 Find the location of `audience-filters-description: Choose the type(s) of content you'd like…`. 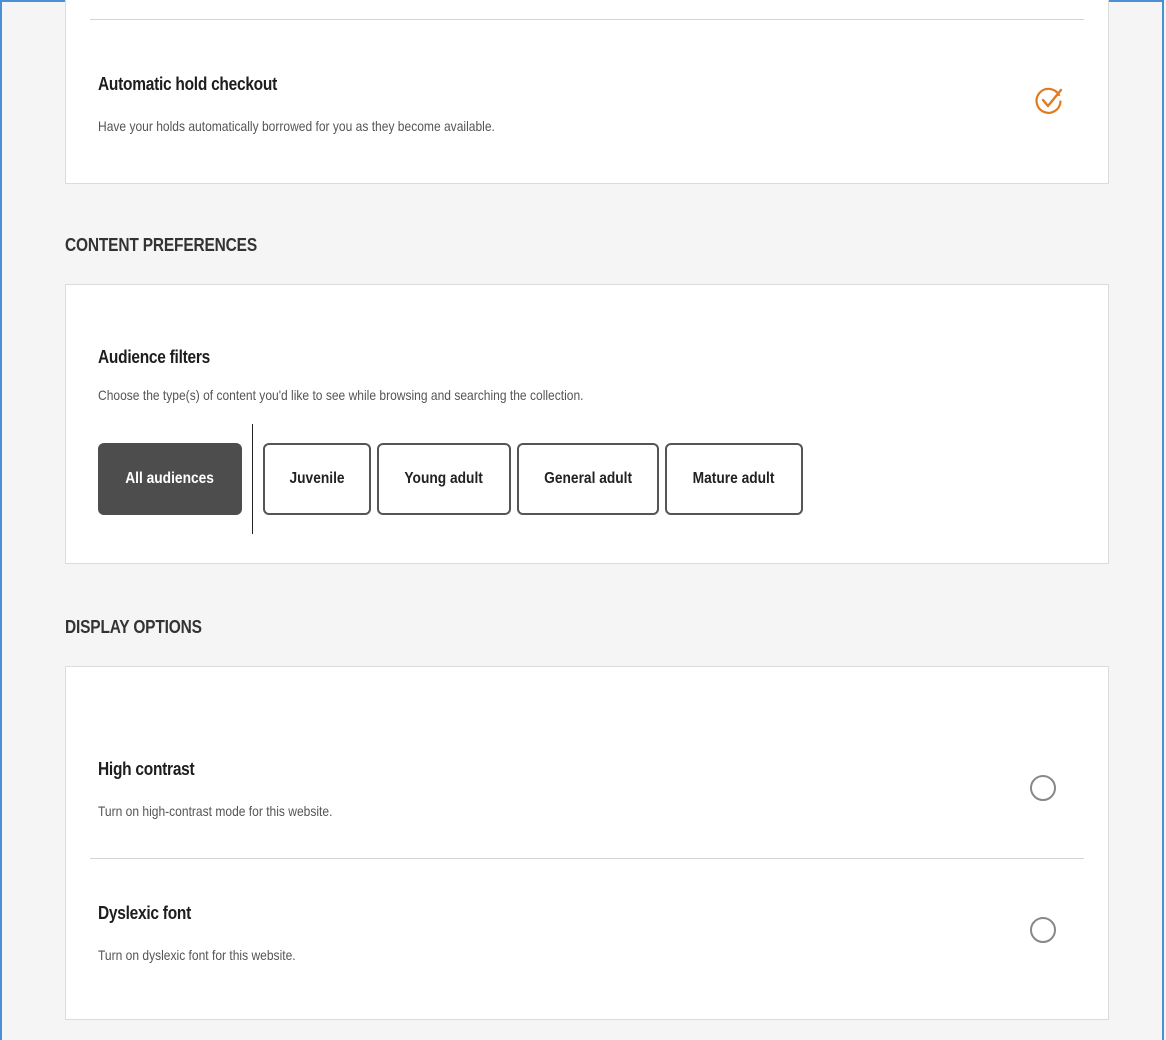

audience-filters-description: Choose the type(s) of content you'd like… is located at coordinates (341, 395).